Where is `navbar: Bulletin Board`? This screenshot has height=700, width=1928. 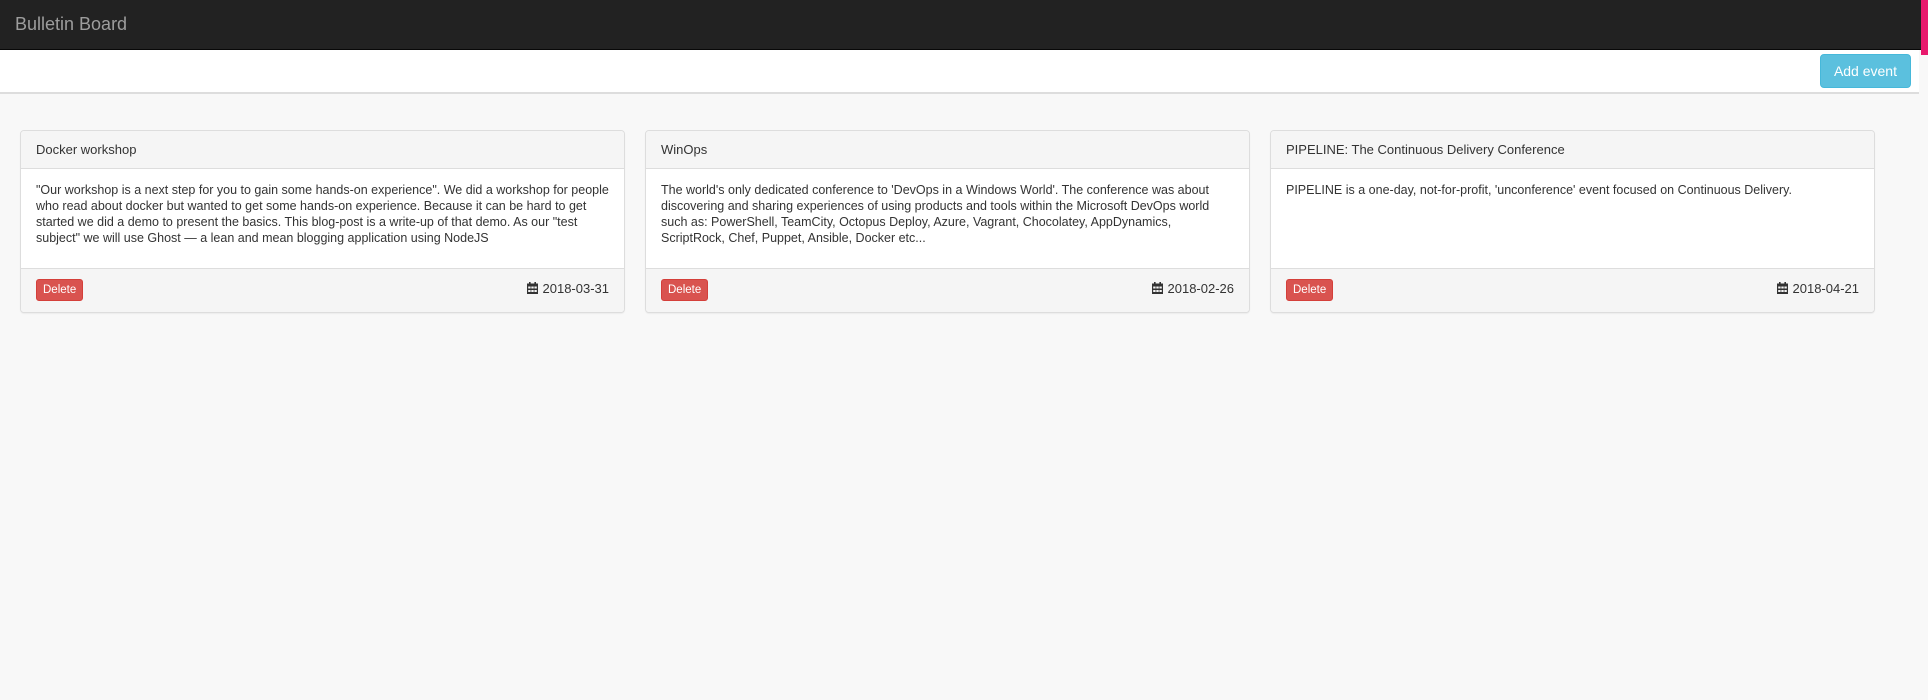 navbar: Bulletin Board is located at coordinates (964, 25).